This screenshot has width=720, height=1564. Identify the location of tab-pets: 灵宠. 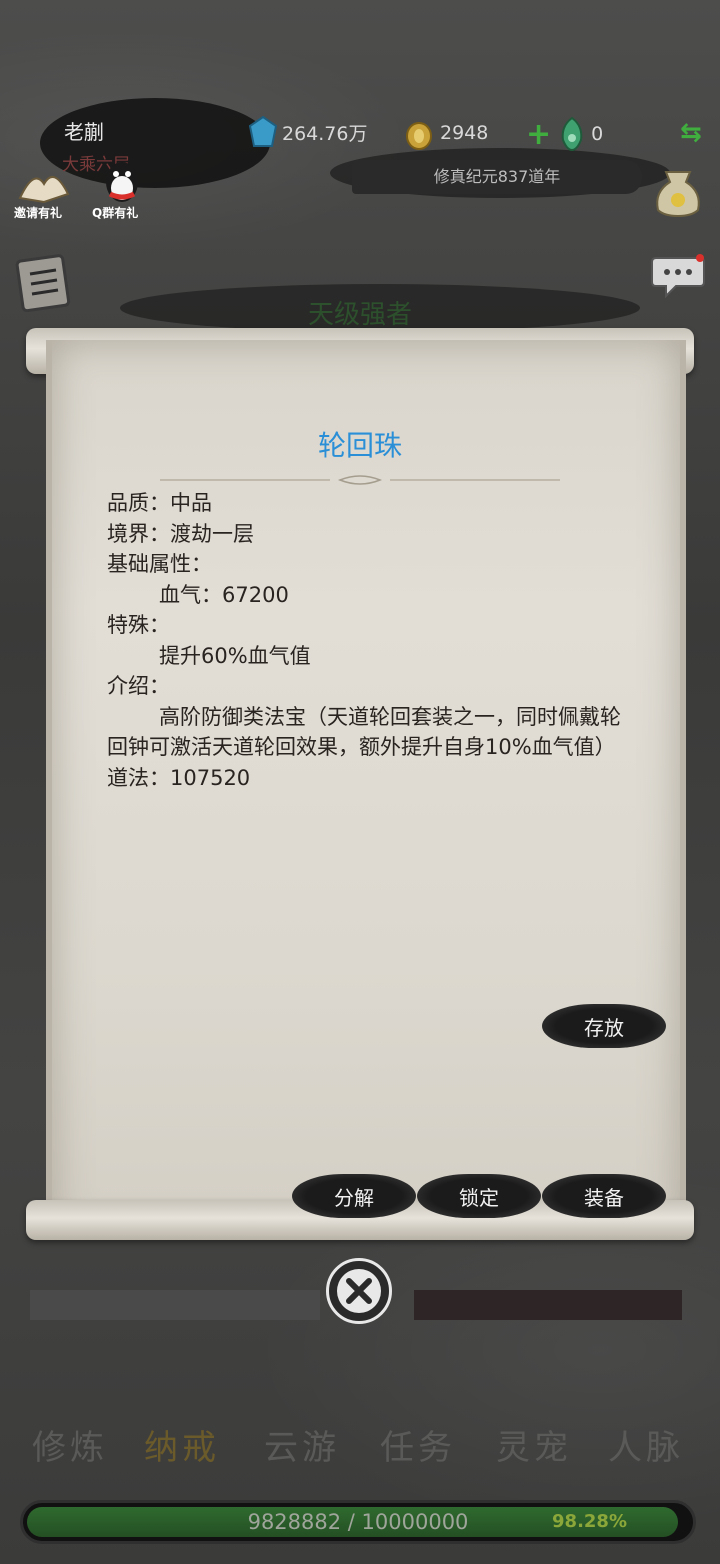
(534, 1444).